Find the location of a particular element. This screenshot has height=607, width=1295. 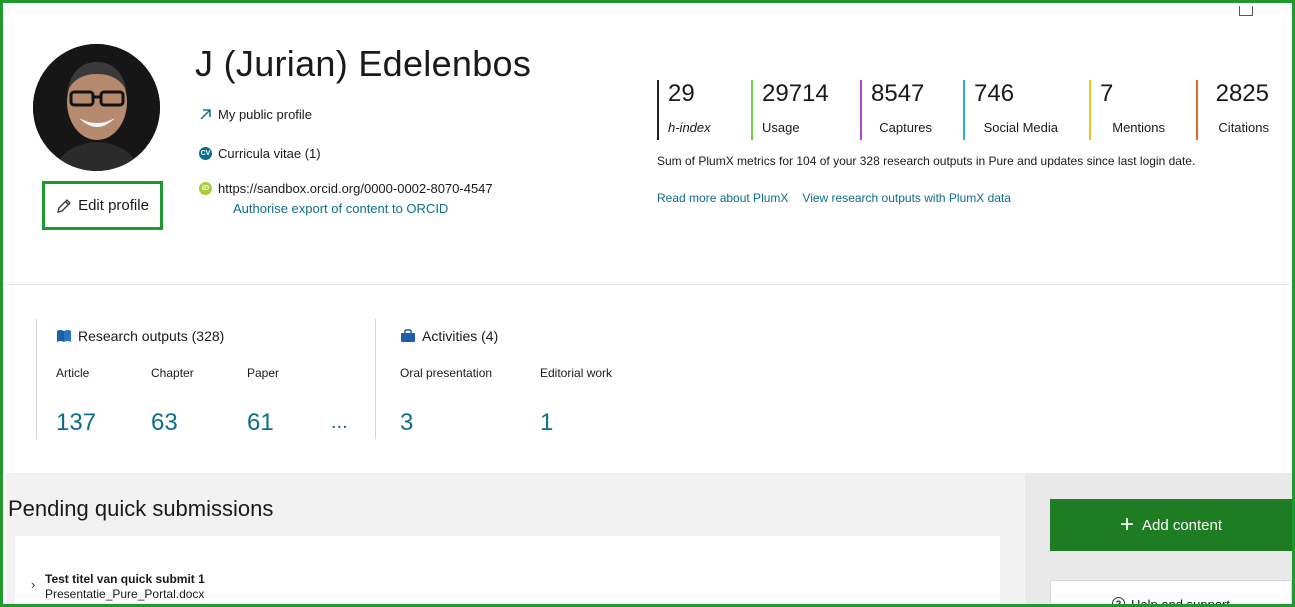

help-support-label: Help and support is located at coordinates (1180, 602).